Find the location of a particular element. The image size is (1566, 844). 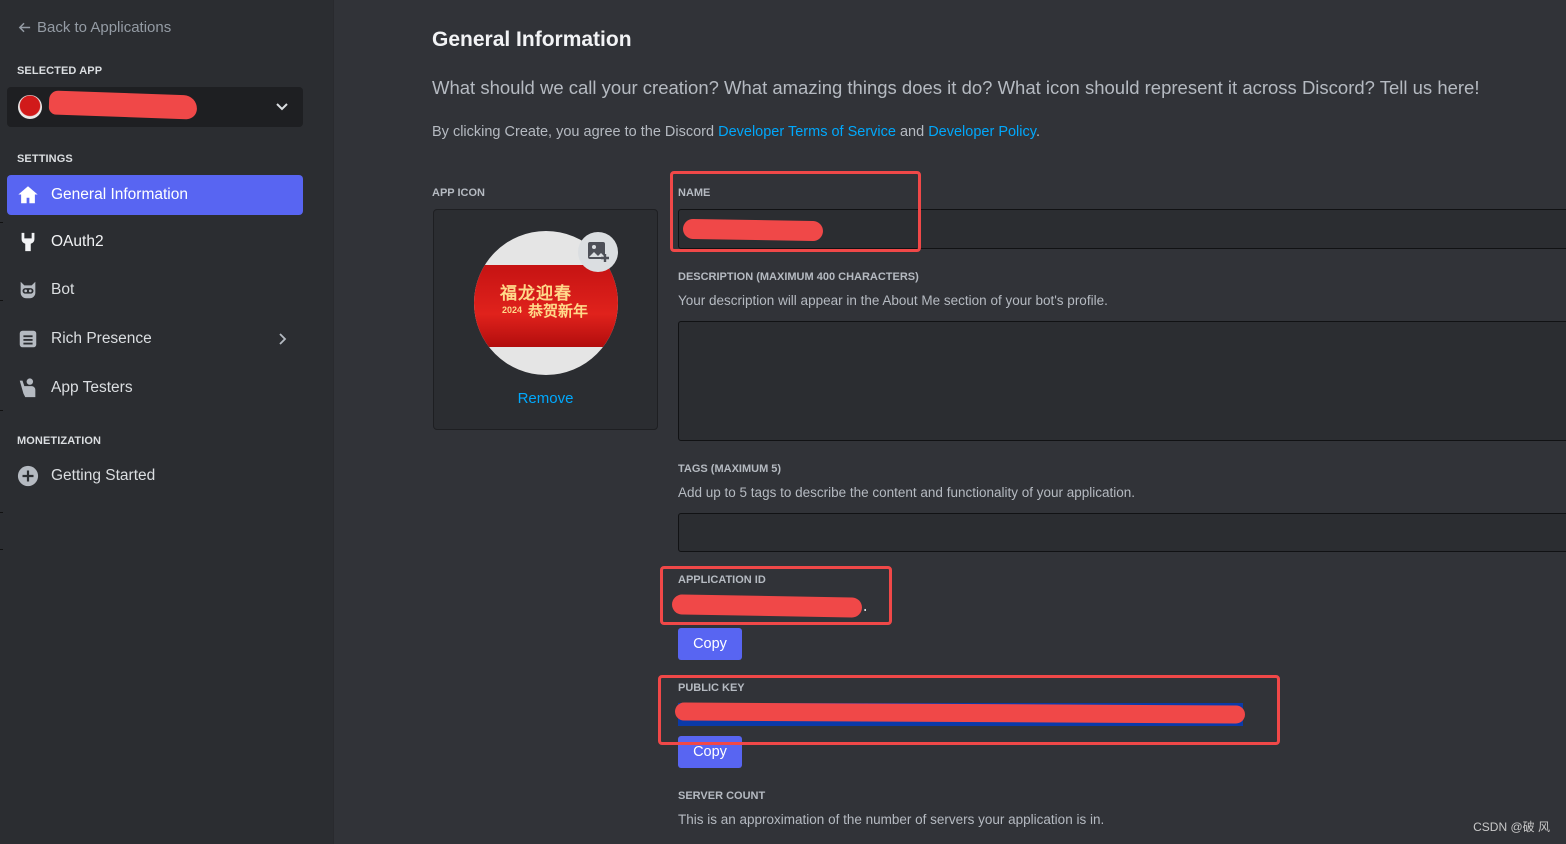

app-icon-year: 2024 is located at coordinates (512, 310).